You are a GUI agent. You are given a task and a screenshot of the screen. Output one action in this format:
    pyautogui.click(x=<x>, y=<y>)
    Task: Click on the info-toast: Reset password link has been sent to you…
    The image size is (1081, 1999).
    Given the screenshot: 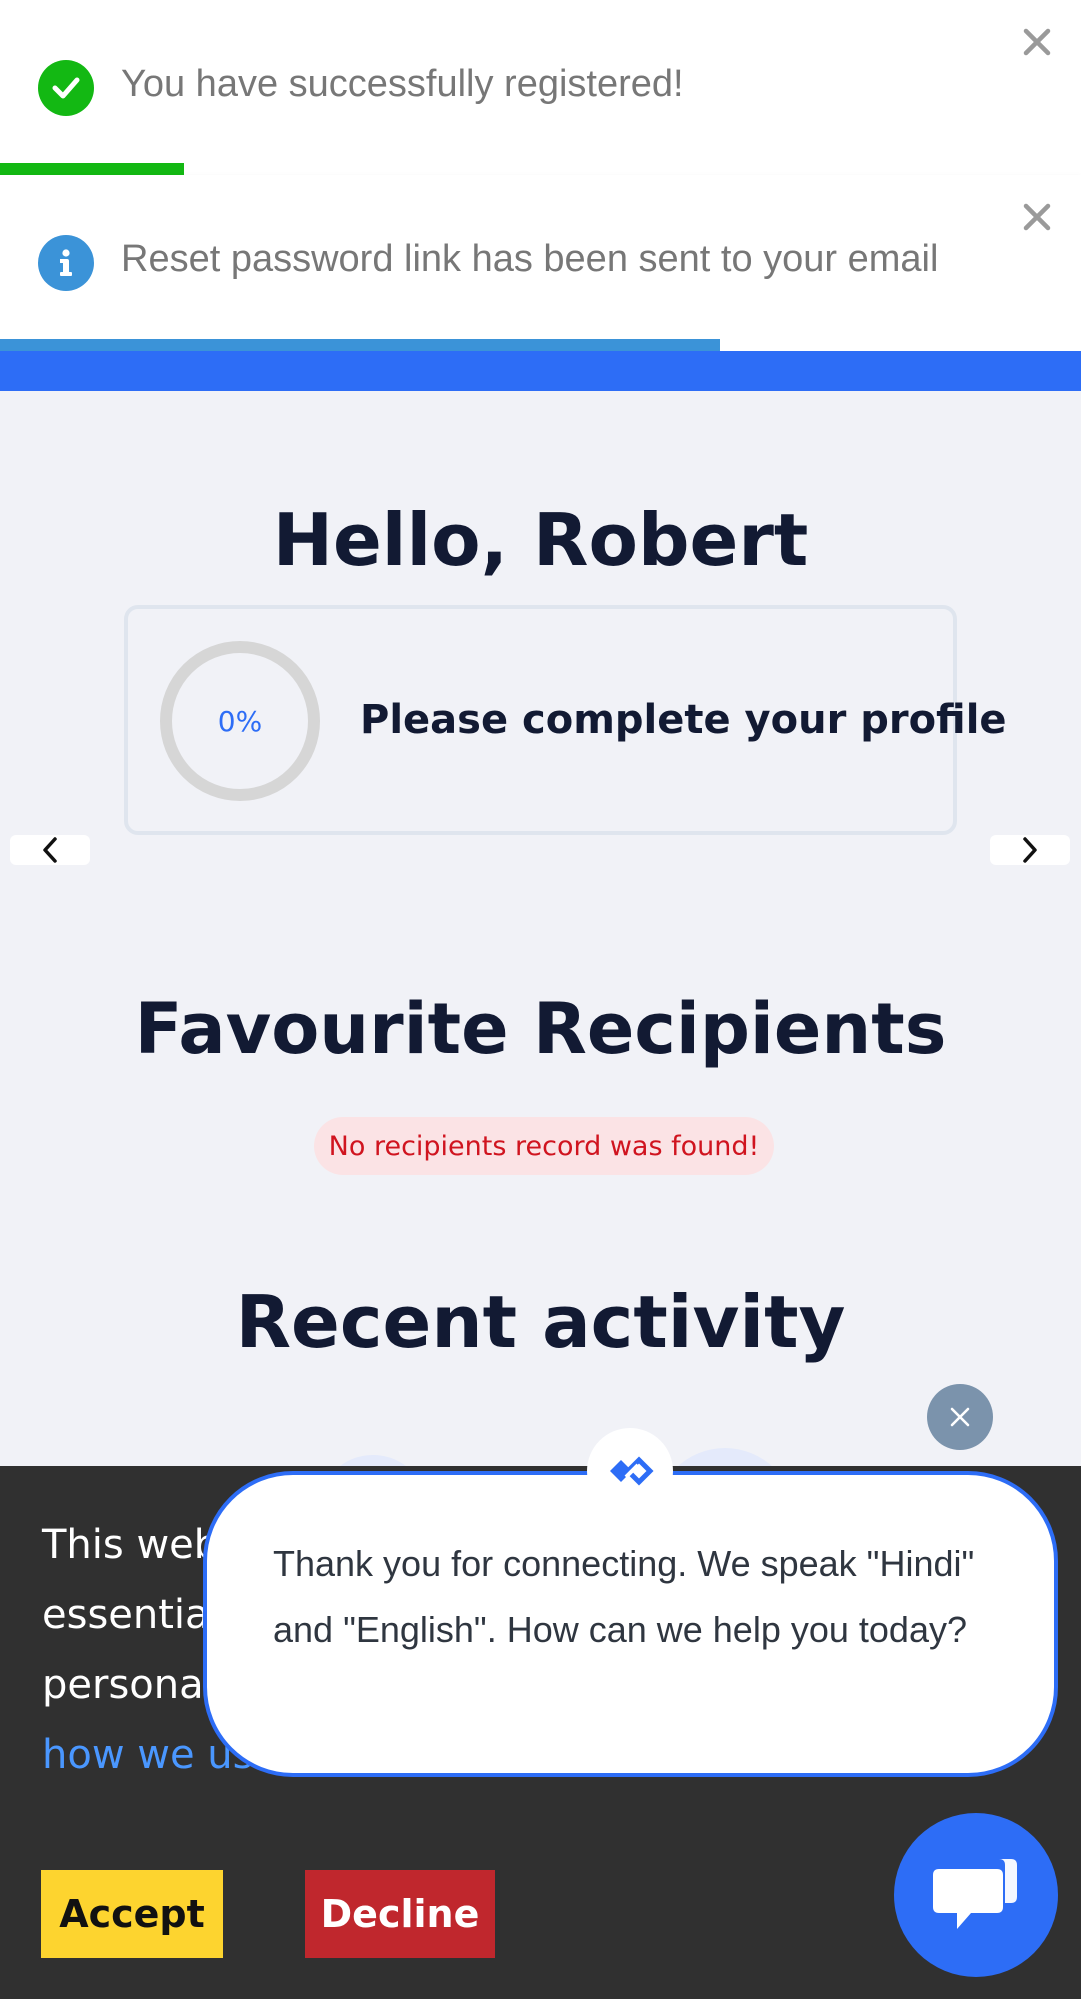 What is the action you would take?
    pyautogui.click(x=540, y=263)
    